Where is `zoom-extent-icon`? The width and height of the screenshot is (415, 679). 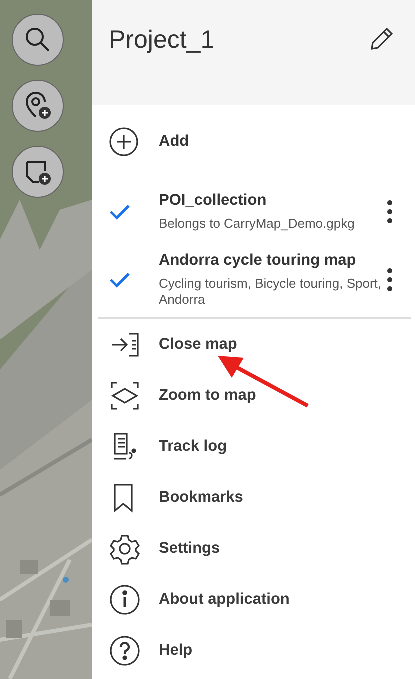
zoom-extent-icon is located at coordinates (125, 396).